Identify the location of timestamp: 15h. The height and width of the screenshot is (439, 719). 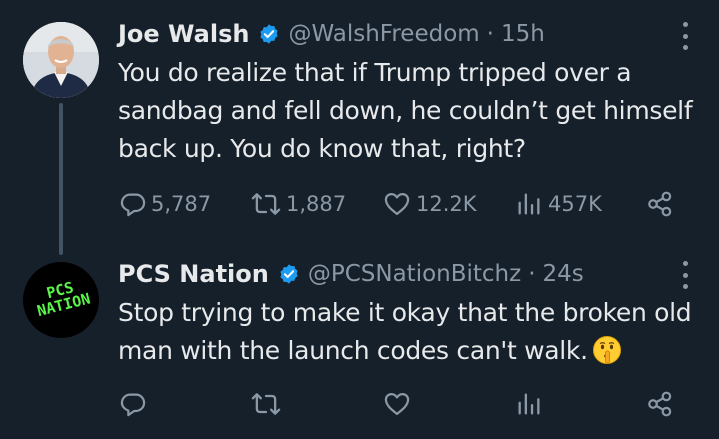
(523, 34).